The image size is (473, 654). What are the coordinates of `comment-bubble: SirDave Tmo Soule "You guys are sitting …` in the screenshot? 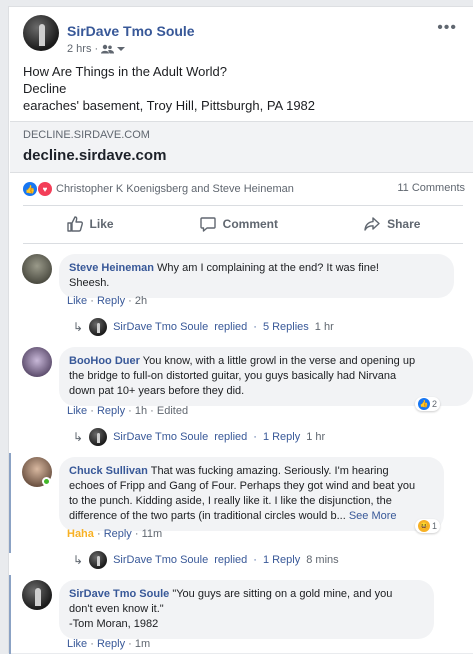 It's located at (246, 609).